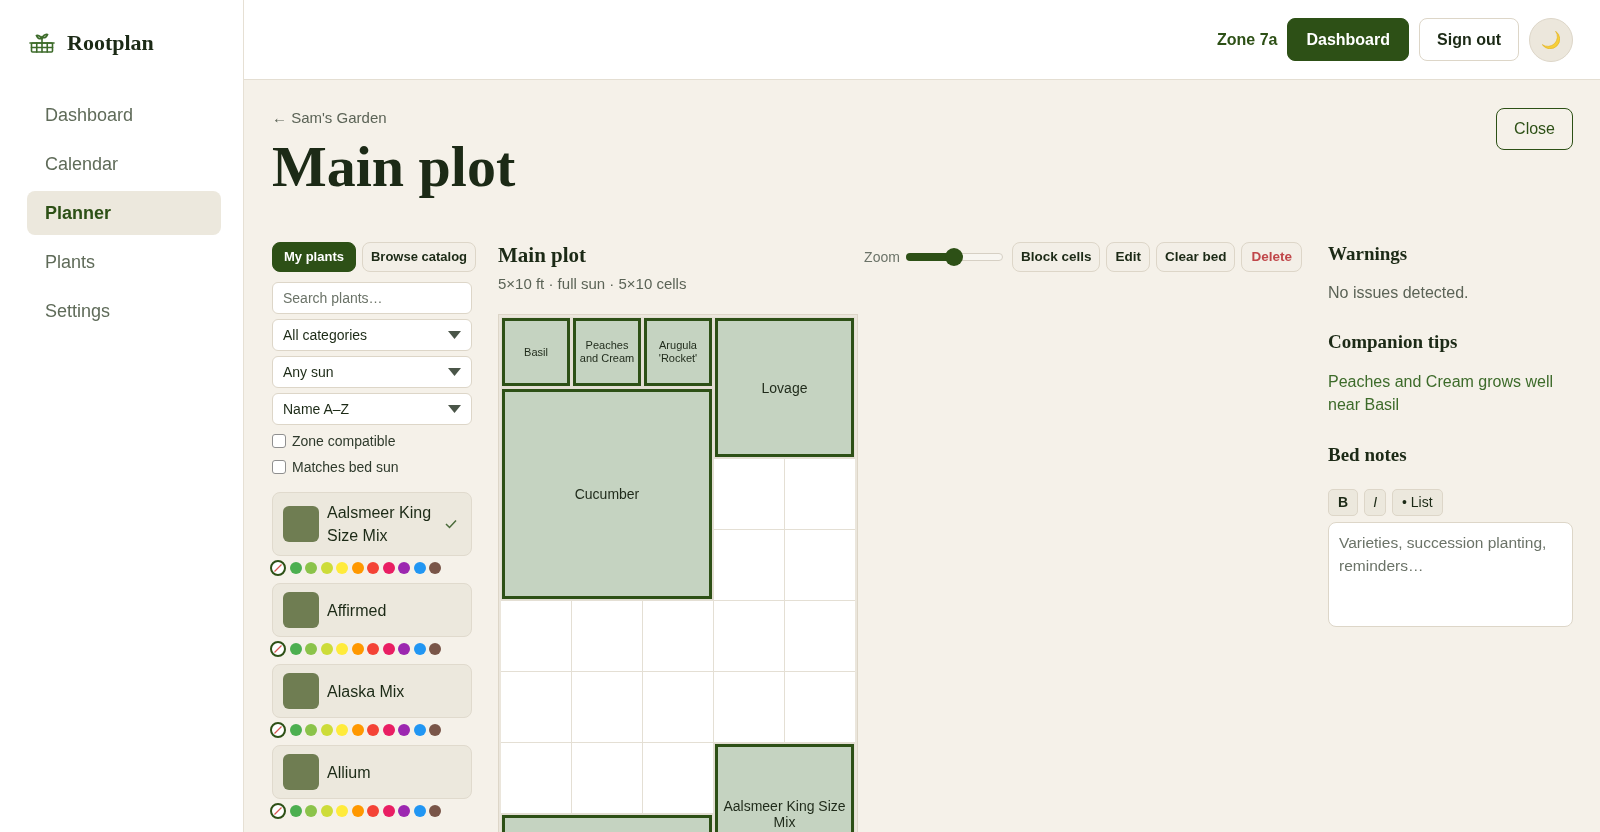 Image resolution: width=1600 pixels, height=832 pixels. Describe the element at coordinates (784, 788) in the screenshot. I see `planting-block: Aalsmeer King Size Mix` at that location.